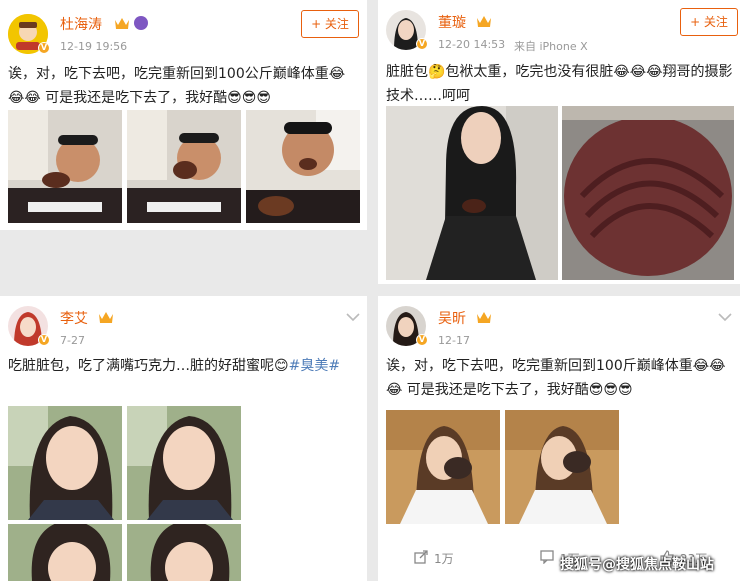  I want to click on post-text-main: 吃脏脏包，吃了满嘴巧克力…脏的好甜蜜呢😊, so click(148, 366).